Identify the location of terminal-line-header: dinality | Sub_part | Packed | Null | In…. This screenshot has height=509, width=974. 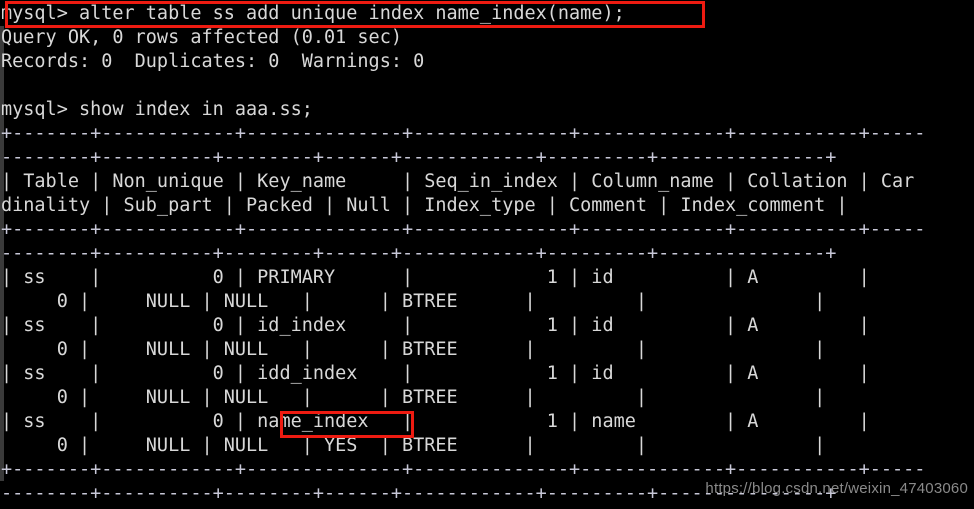
(424, 205).